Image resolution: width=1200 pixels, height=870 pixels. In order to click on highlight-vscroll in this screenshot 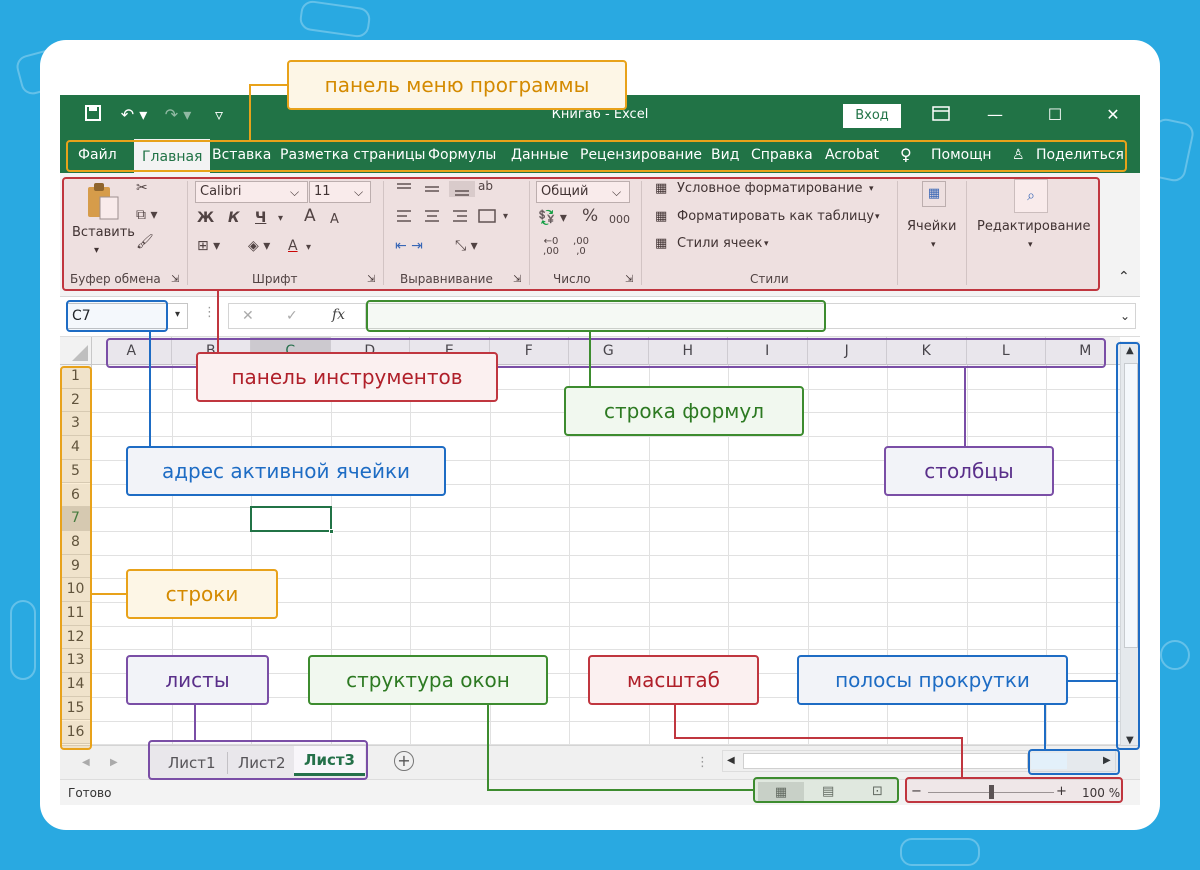, I will do `click(1128, 546)`.